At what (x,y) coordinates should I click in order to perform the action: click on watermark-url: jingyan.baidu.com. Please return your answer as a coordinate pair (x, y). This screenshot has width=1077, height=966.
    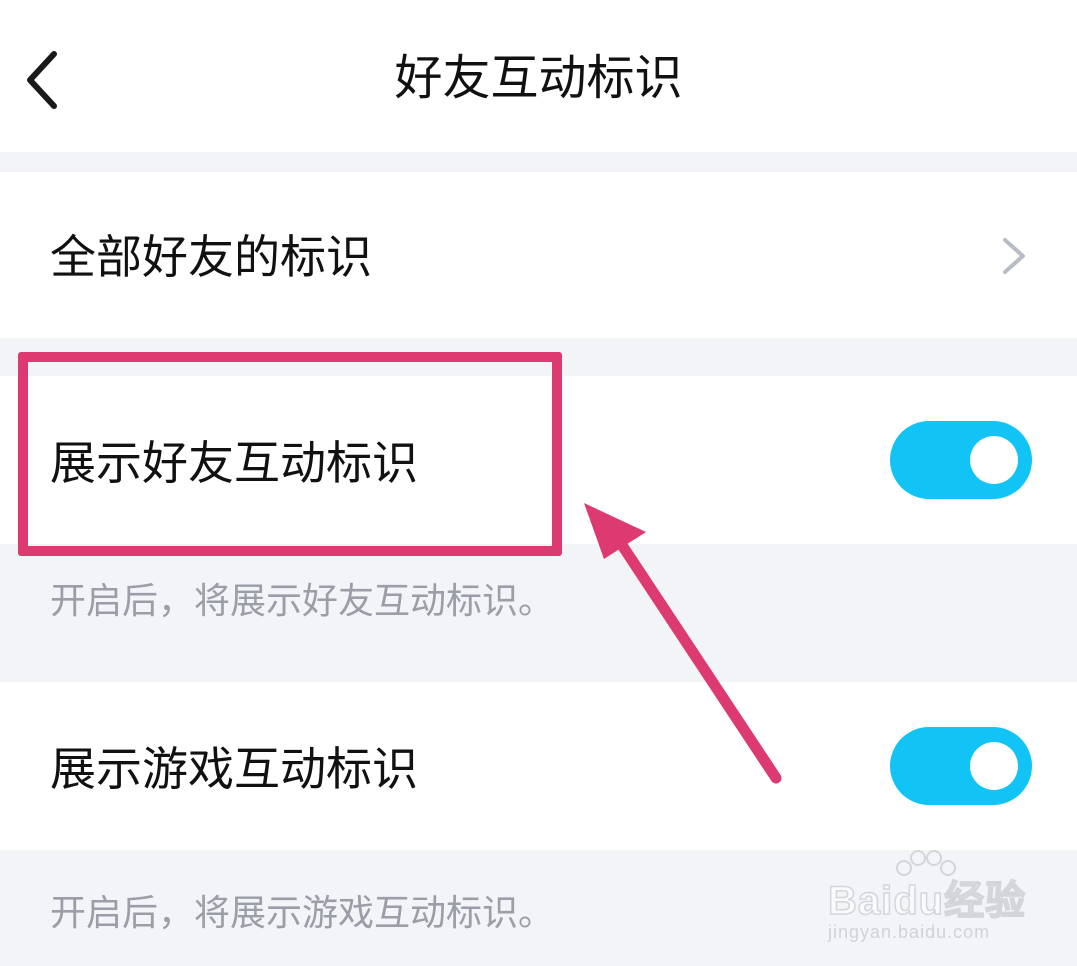
    Looking at the image, I should click on (909, 932).